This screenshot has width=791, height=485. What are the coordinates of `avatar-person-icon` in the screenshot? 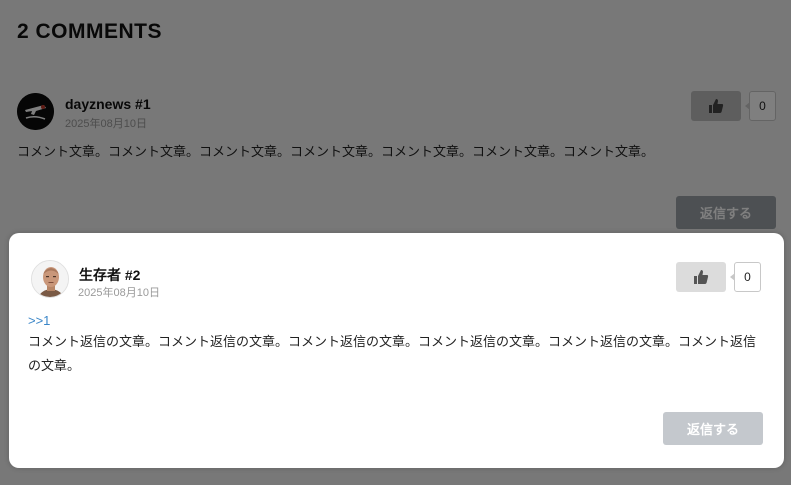 It's located at (50, 279).